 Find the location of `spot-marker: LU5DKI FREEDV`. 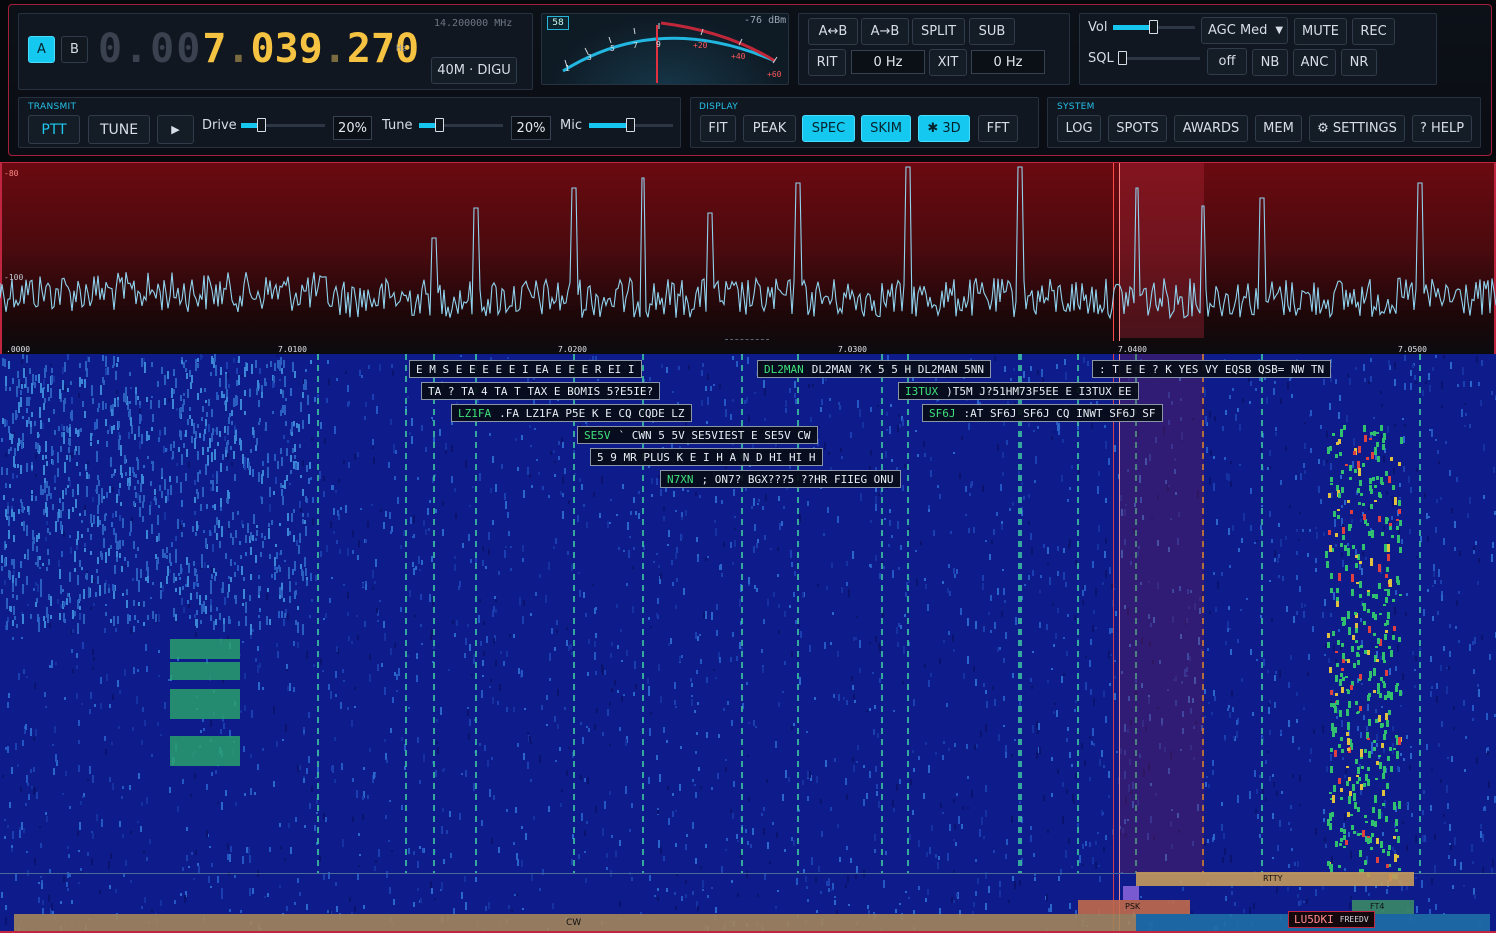

spot-marker: LU5DKI FREEDV is located at coordinates (1331, 919).